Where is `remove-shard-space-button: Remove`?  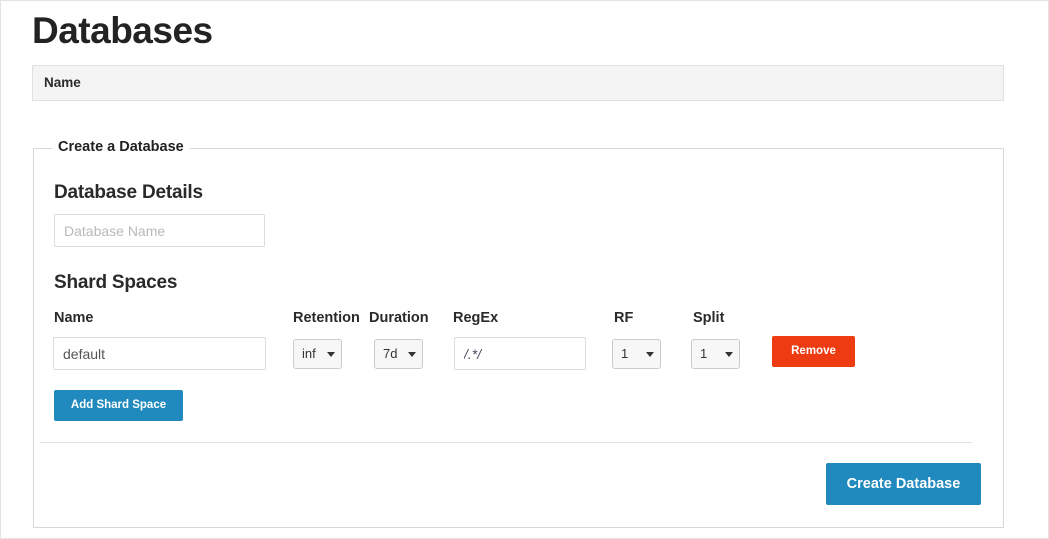
remove-shard-space-button: Remove is located at coordinates (813, 351).